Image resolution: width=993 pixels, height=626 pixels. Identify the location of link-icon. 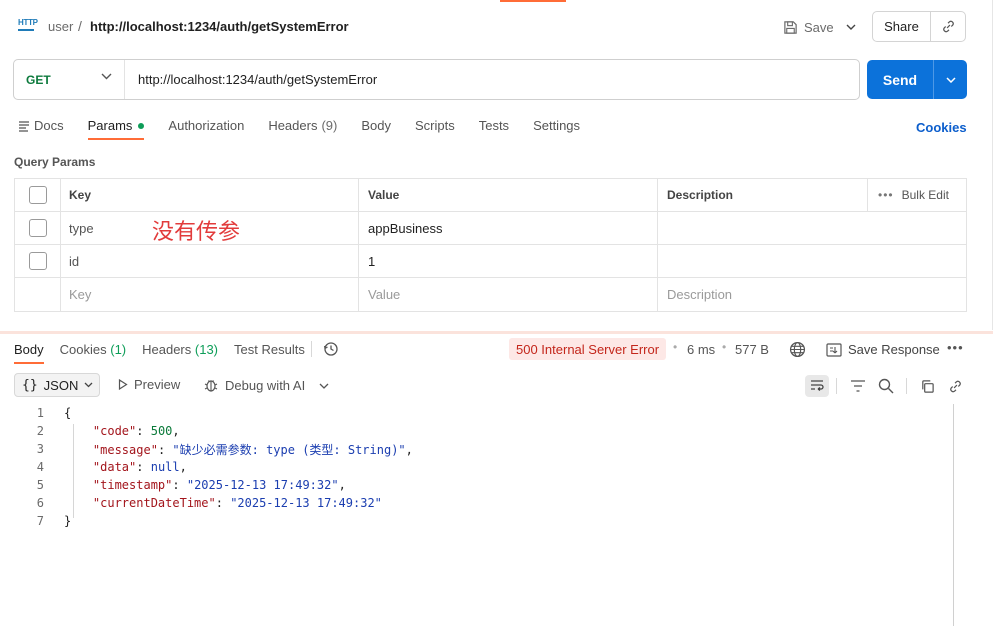
(948, 26).